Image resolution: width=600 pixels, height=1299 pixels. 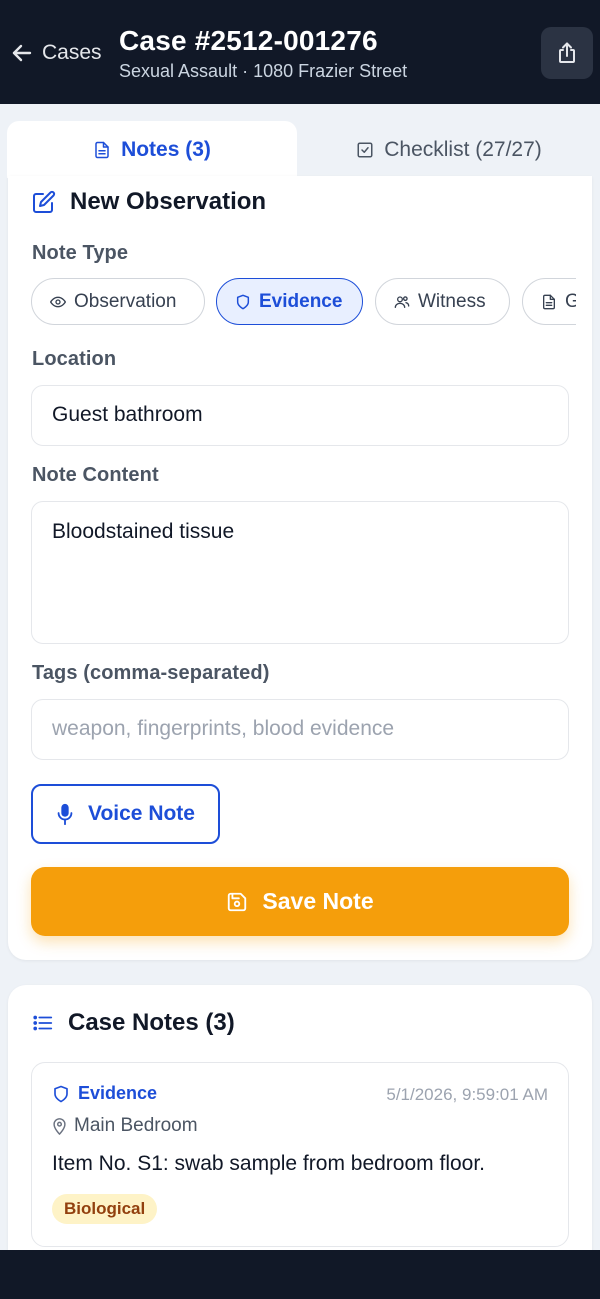 What do you see at coordinates (300, 729) in the screenshot?
I see `tags-input: weapon, fingerprints, blood evidence` at bounding box center [300, 729].